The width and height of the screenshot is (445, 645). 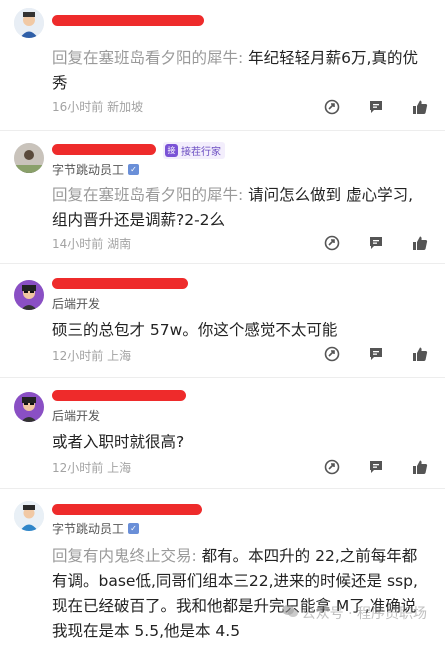 What do you see at coordinates (78, 244) in the screenshot?
I see `timestamp: 14小时前` at bounding box center [78, 244].